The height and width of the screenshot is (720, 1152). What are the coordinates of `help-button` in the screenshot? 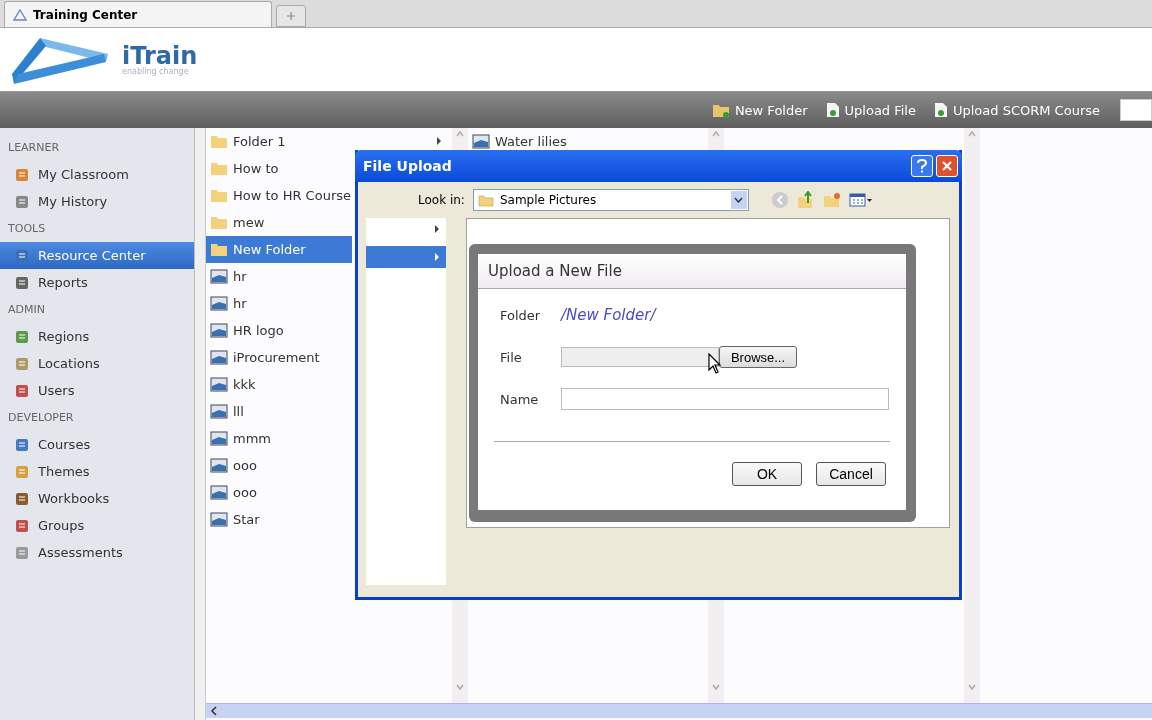 It's located at (922, 166).